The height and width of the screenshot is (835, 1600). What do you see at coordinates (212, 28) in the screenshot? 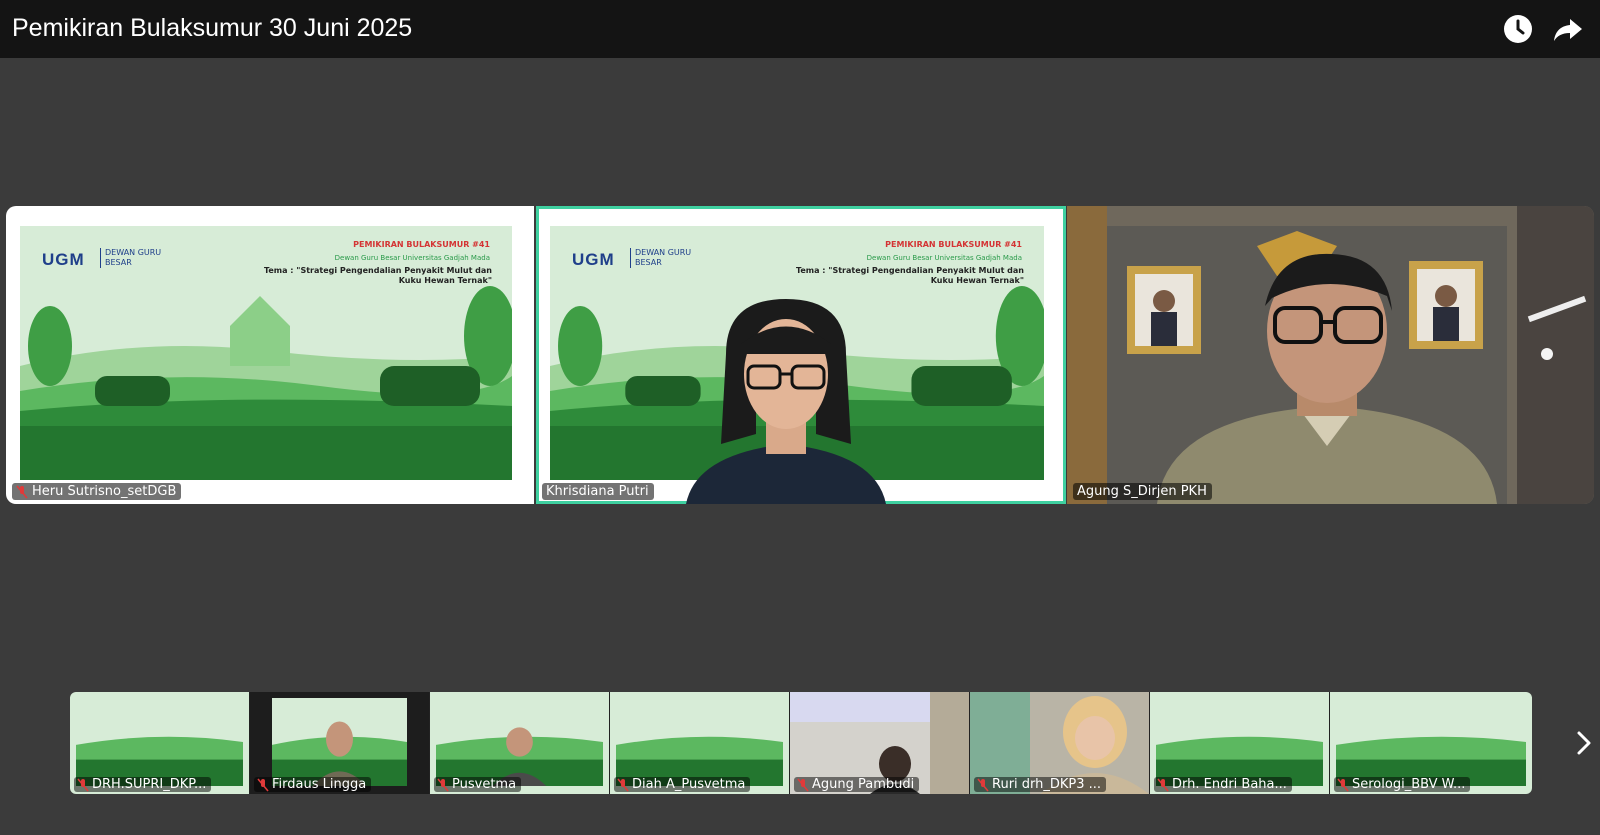
I see `meeting-title: Pemikiran Bulaksumur 30 Juni 2025` at bounding box center [212, 28].